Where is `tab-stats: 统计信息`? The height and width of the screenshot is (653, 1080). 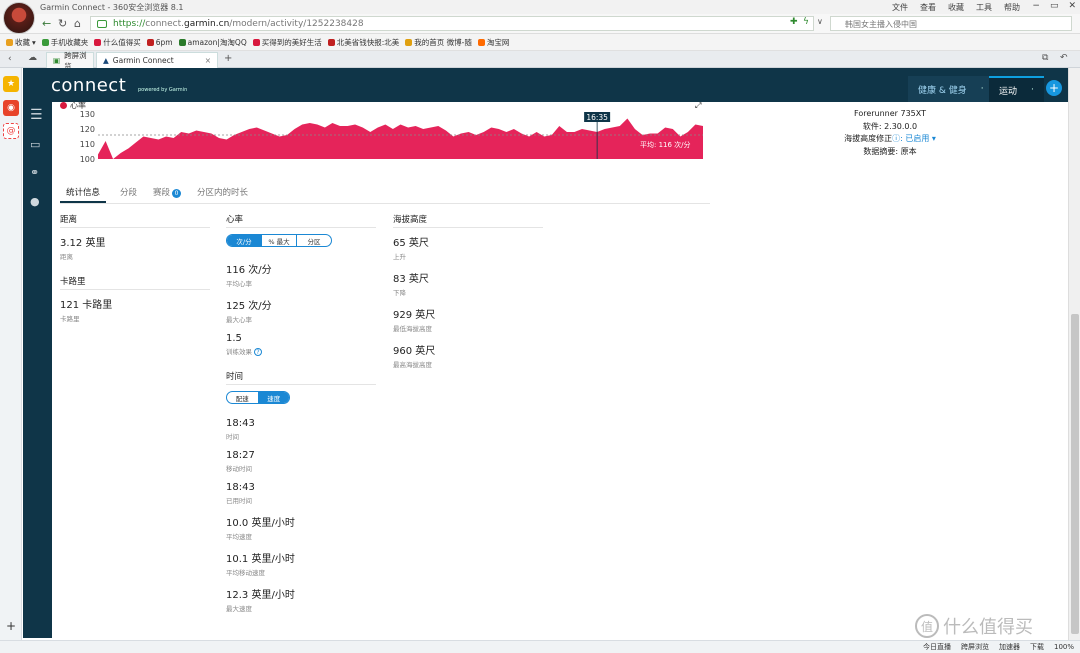
tab-stats: 统计信息 is located at coordinates (83, 194).